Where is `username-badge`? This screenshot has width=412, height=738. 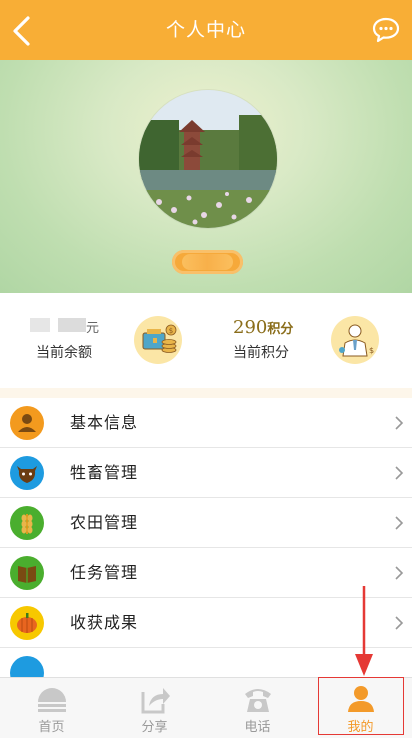
username-badge is located at coordinates (207, 262).